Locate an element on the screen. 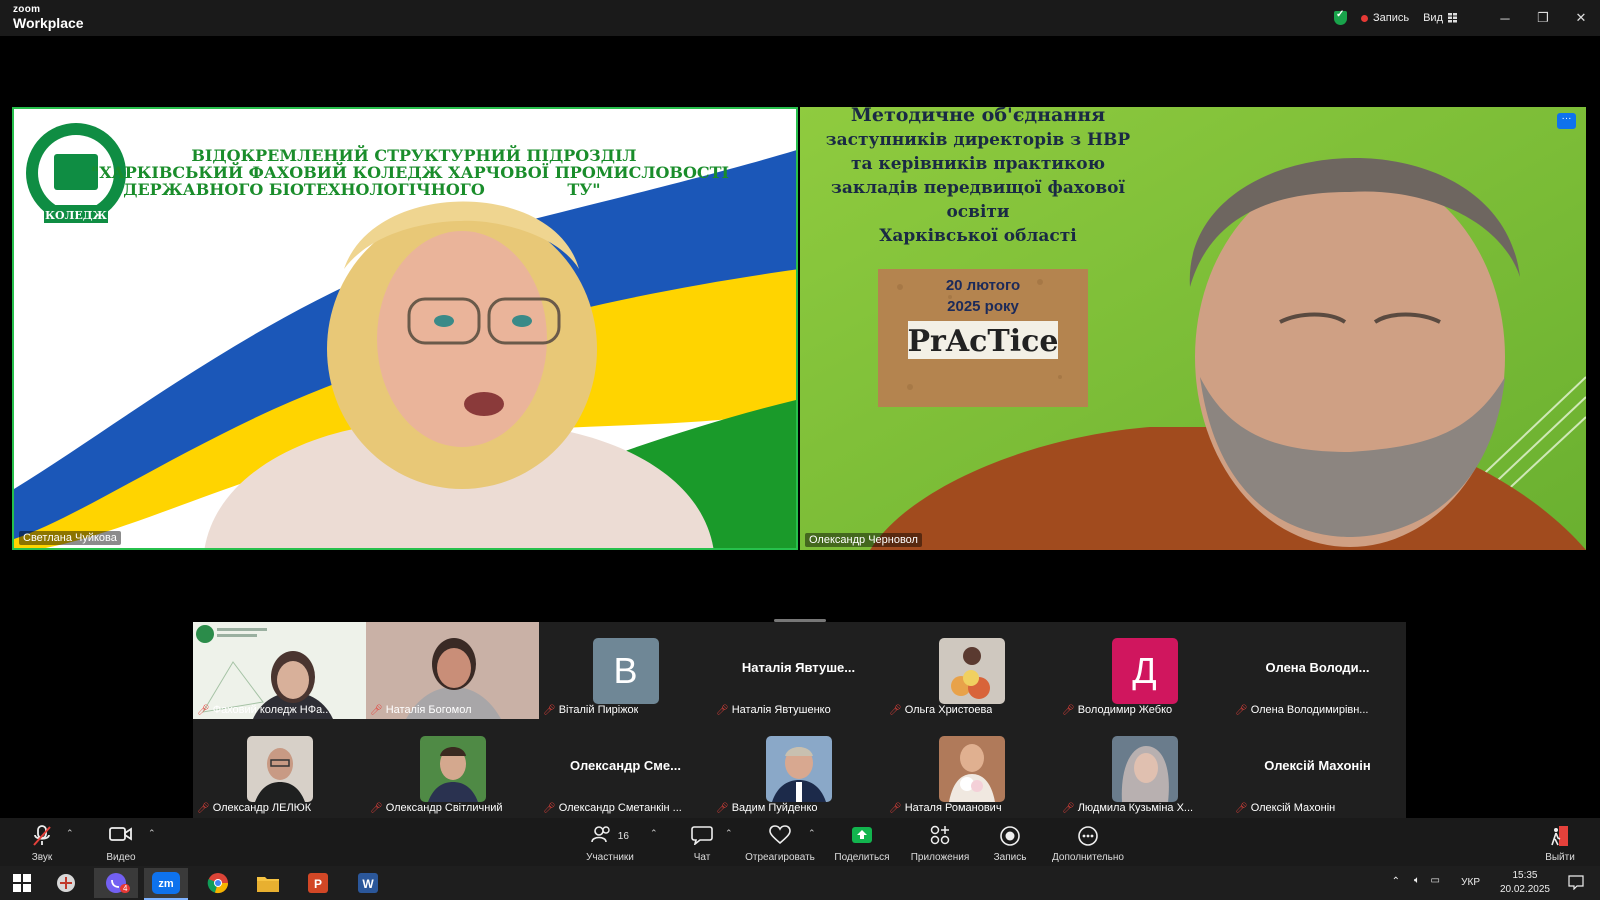 The image size is (1600, 900). participant-tile: 🎤︎ Вадим Пуйденко is located at coordinates (798, 768).